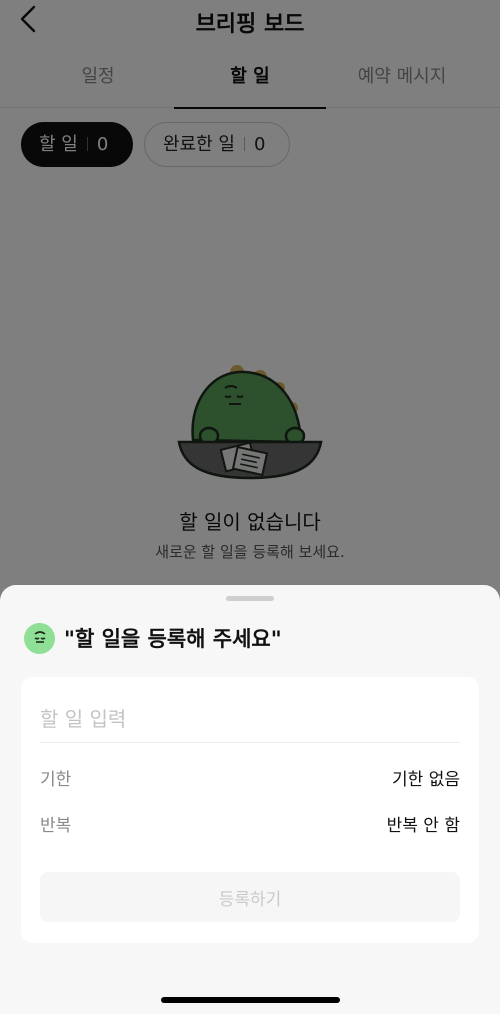  What do you see at coordinates (426, 780) in the screenshot?
I see `due-date-value: 기한 없음` at bounding box center [426, 780].